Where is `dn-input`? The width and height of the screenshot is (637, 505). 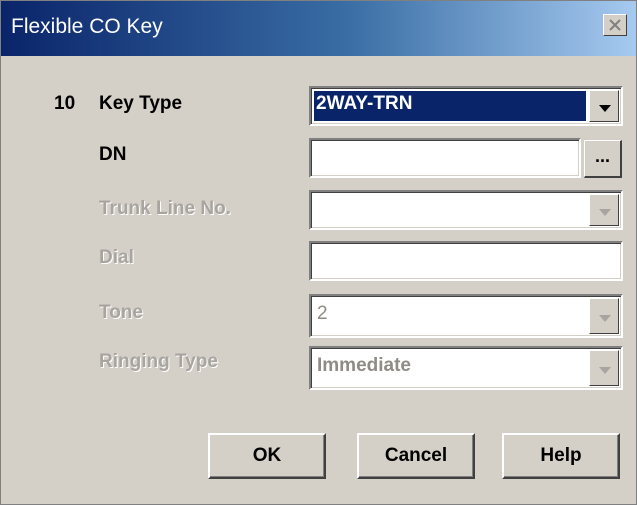 dn-input is located at coordinates (445, 158).